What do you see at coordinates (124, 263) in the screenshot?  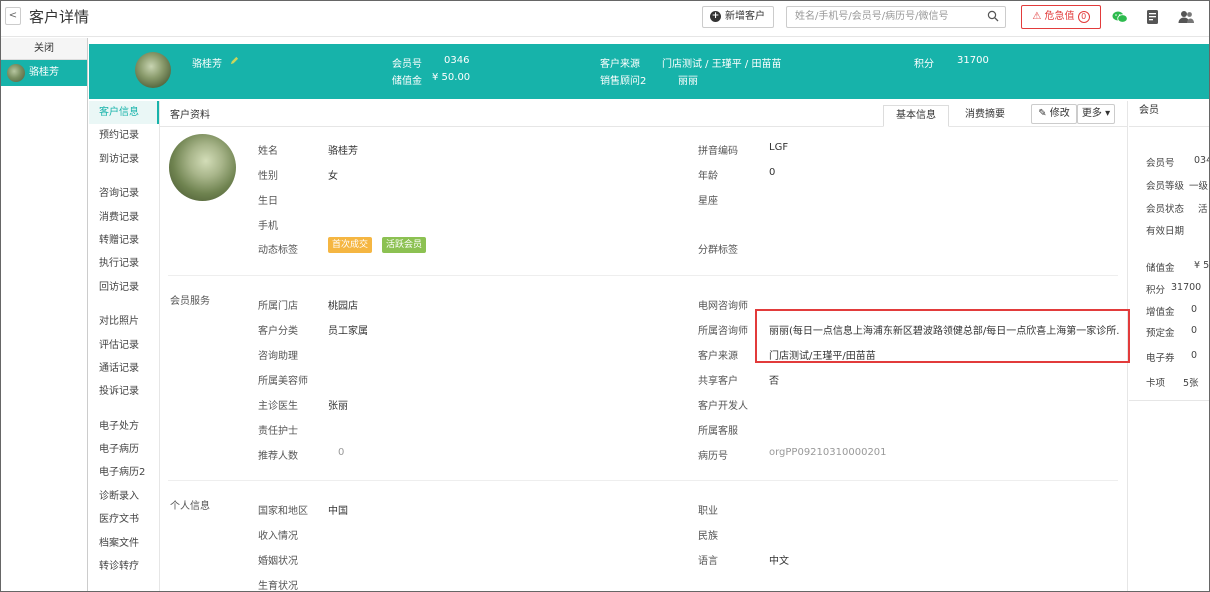 I see `nav-item: 执行记录` at bounding box center [124, 263].